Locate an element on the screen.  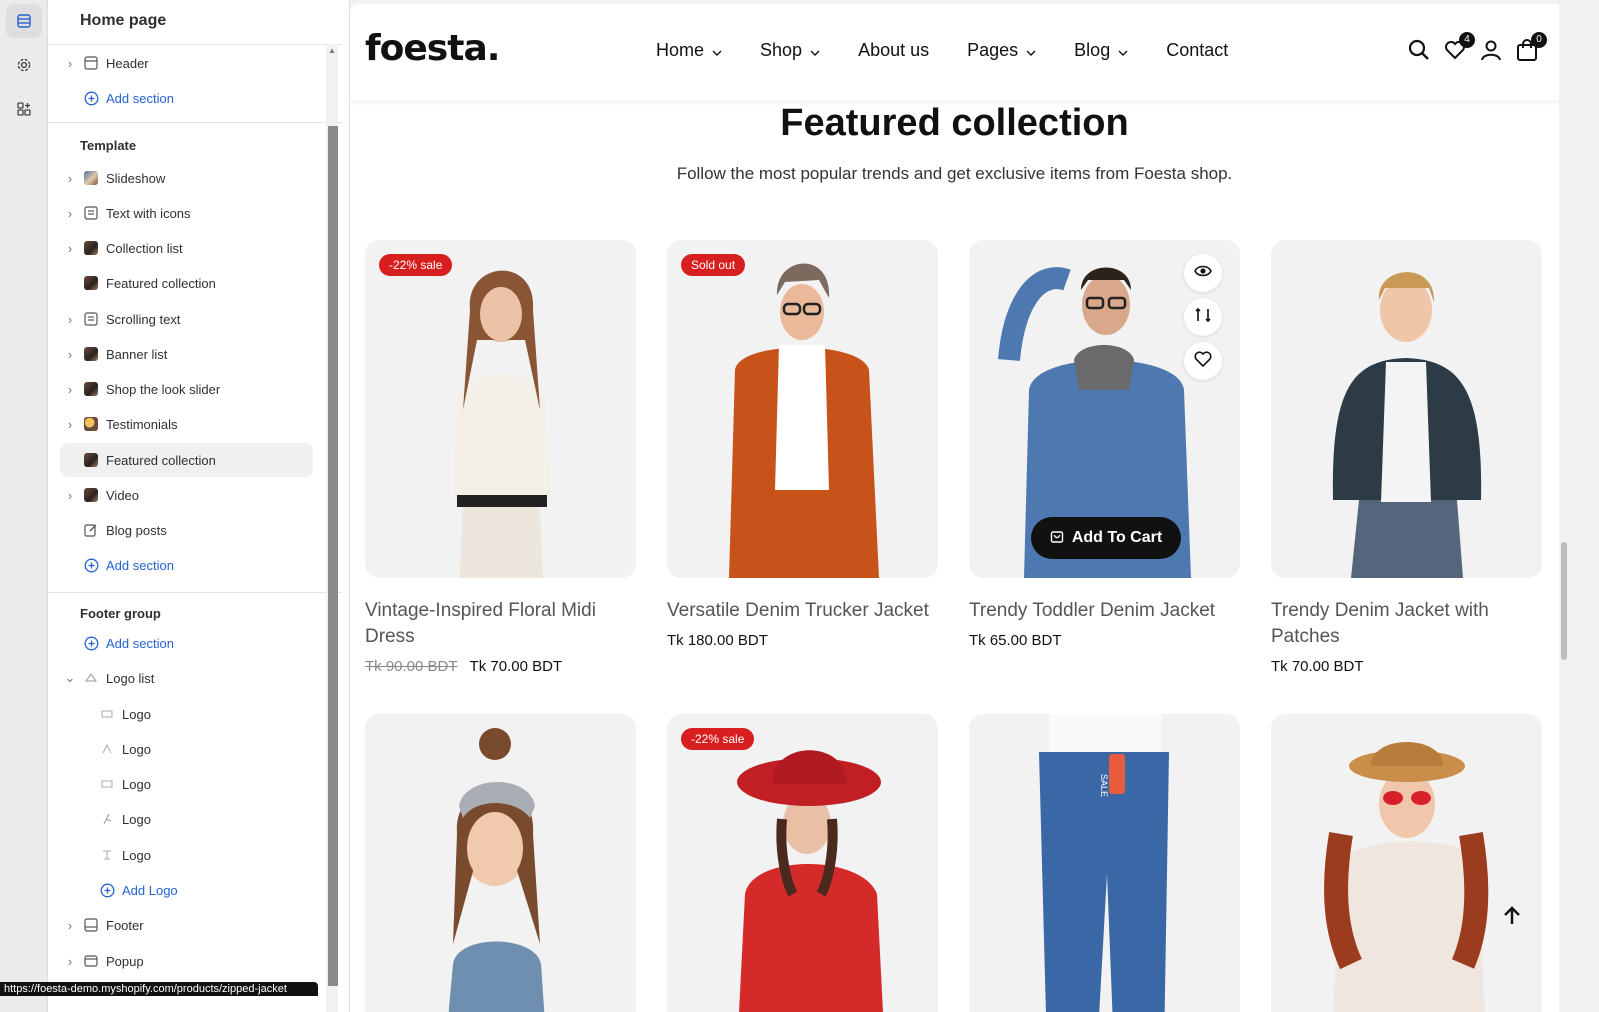
divider is located at coordinates (195, 44).